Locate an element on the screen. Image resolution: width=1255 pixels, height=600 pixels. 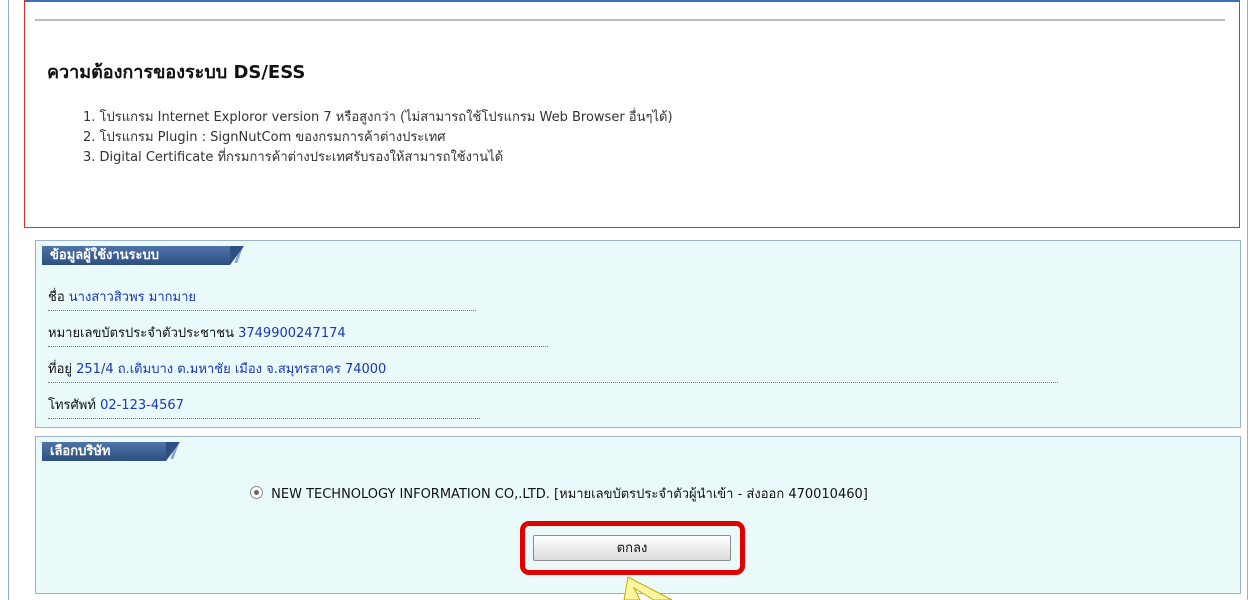
company-select-header: เลือกบริษัท is located at coordinates (111, 451).